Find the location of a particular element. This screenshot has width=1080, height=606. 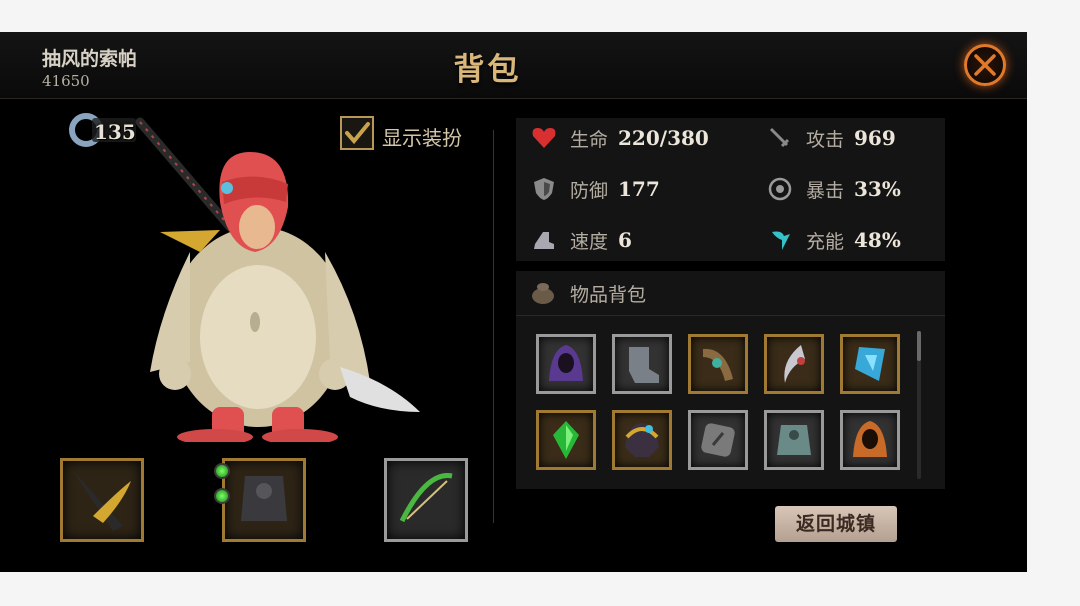

inventory-panel: 物品背包 is located at coordinates (730, 380).